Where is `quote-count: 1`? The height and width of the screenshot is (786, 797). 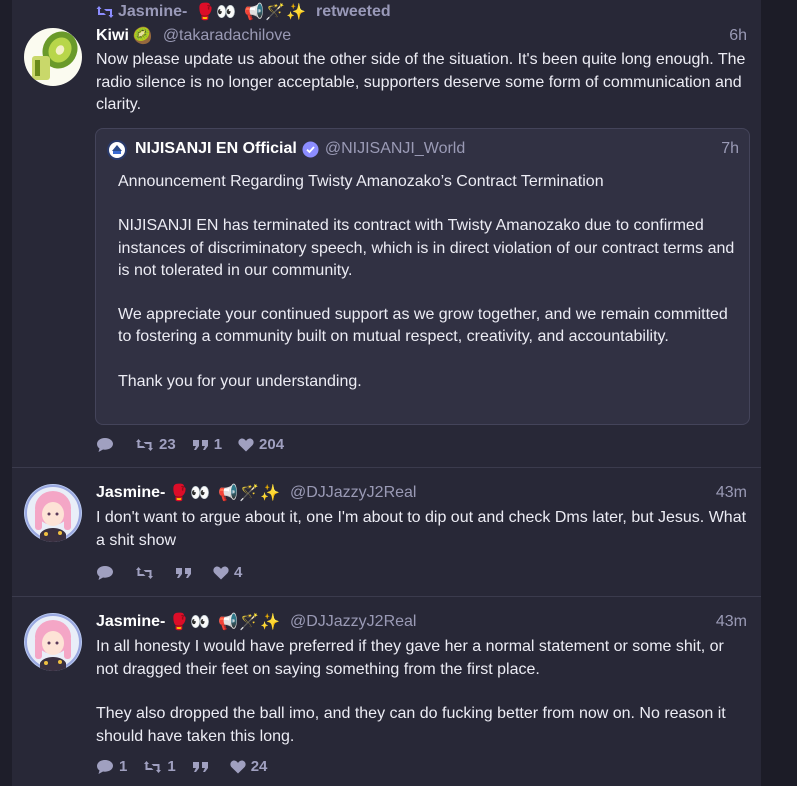 quote-count: 1 is located at coordinates (218, 444).